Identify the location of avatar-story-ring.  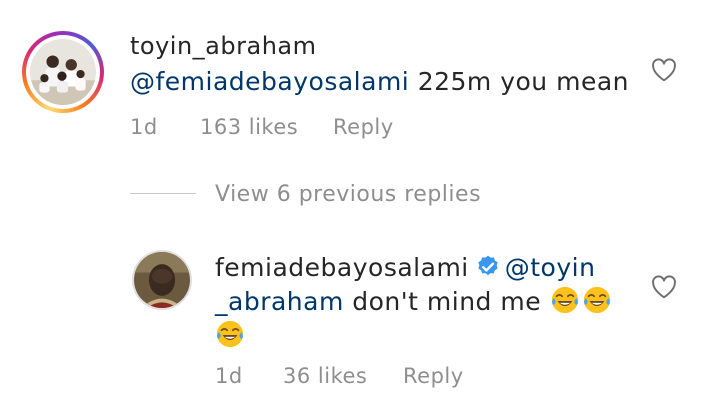
(63, 72).